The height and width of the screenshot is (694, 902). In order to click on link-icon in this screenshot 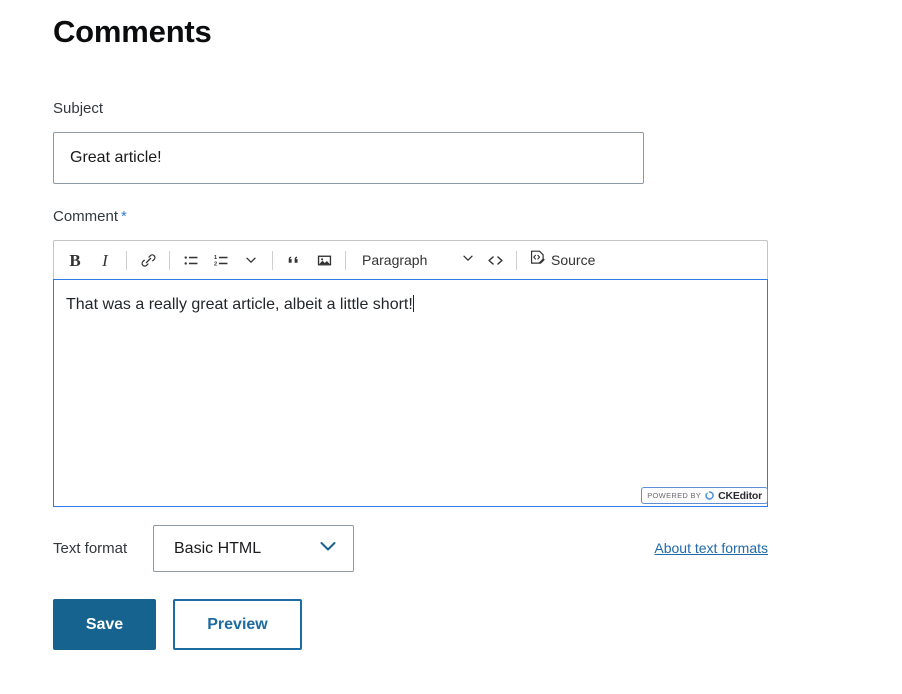, I will do `click(148, 260)`.